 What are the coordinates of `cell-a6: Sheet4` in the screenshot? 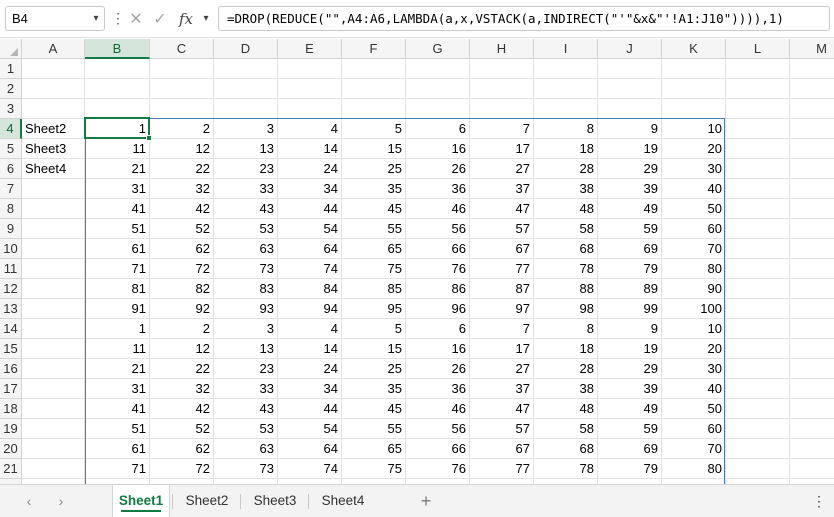 It's located at (53, 169).